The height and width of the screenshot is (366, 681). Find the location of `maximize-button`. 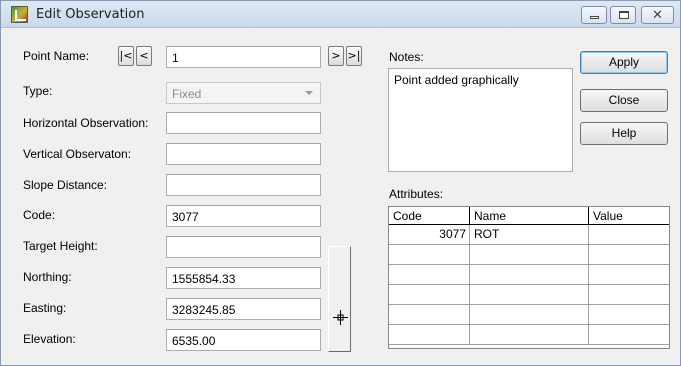

maximize-button is located at coordinates (623, 15).